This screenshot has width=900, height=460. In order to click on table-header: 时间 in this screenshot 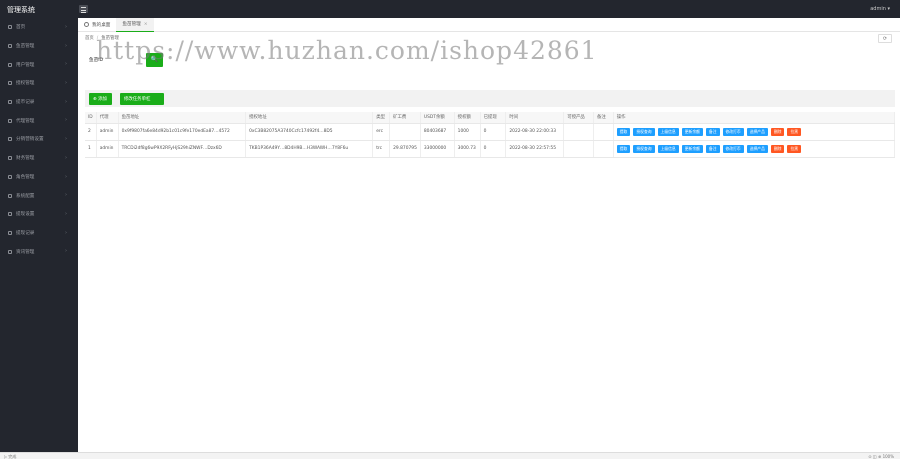, I will do `click(535, 118)`.